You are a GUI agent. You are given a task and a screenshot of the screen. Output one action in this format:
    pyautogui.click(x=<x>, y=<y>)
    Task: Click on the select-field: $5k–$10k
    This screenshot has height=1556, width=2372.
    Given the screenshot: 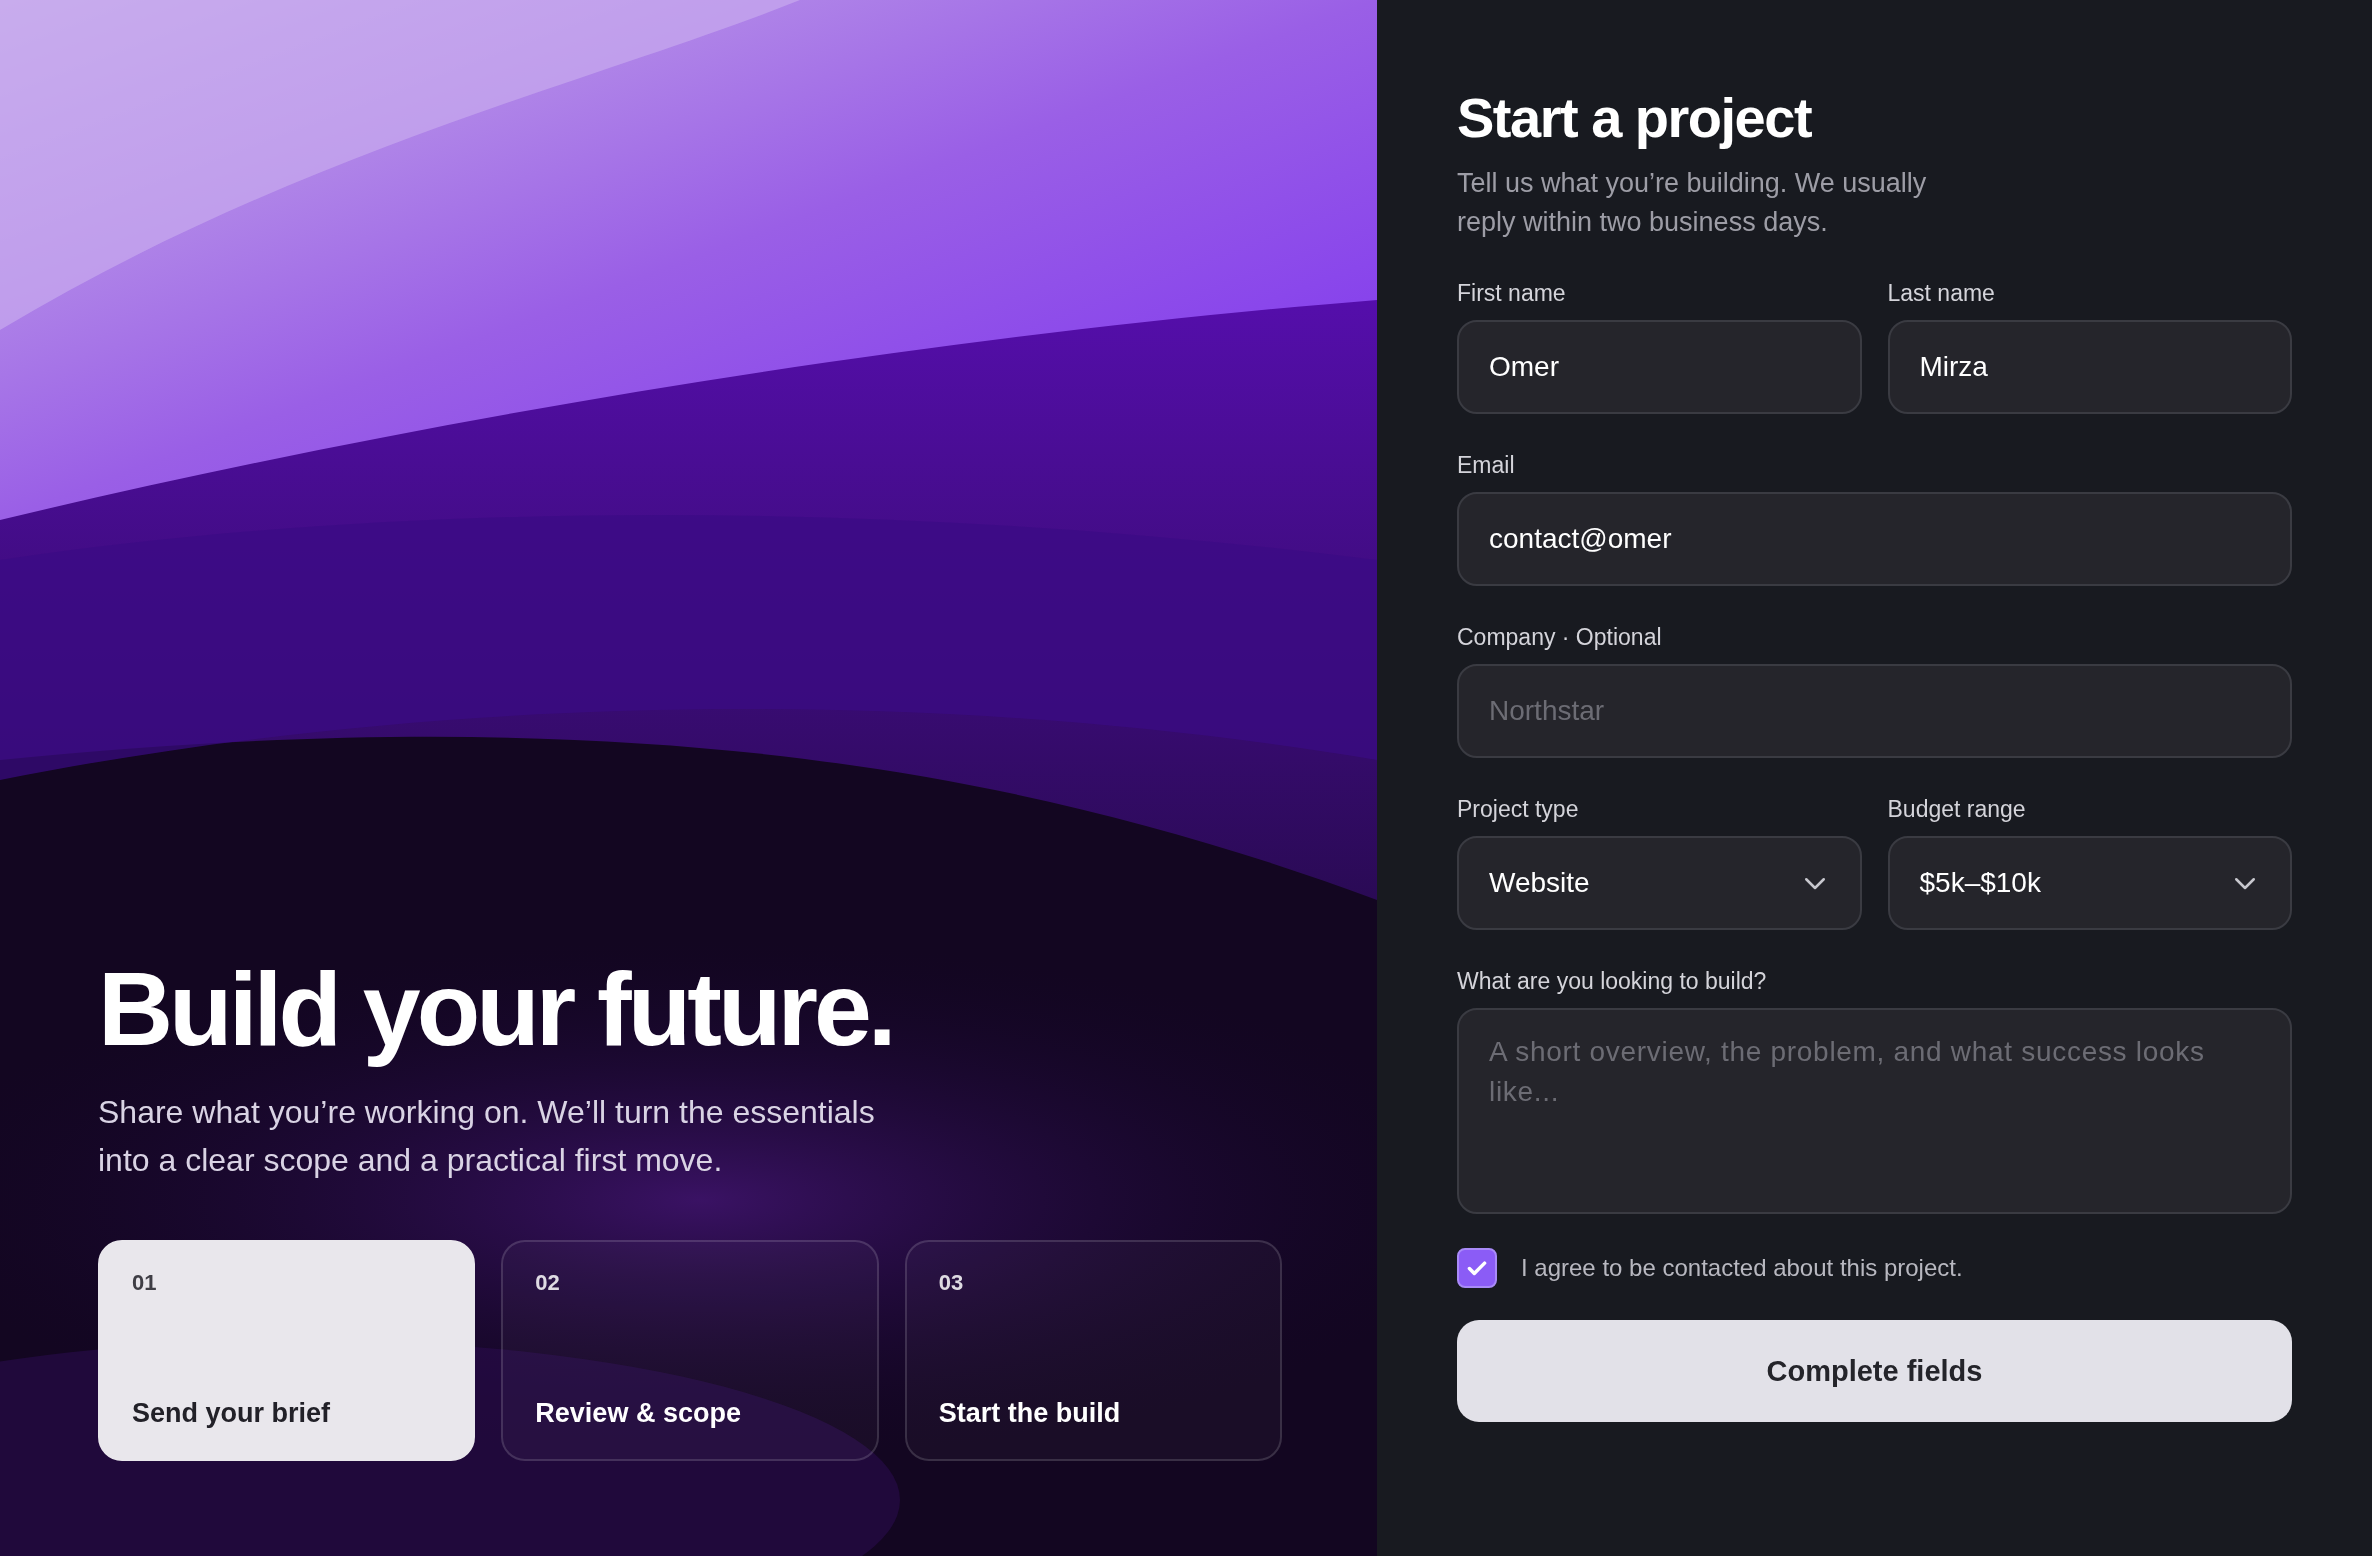 What is the action you would take?
    pyautogui.click(x=2089, y=883)
    